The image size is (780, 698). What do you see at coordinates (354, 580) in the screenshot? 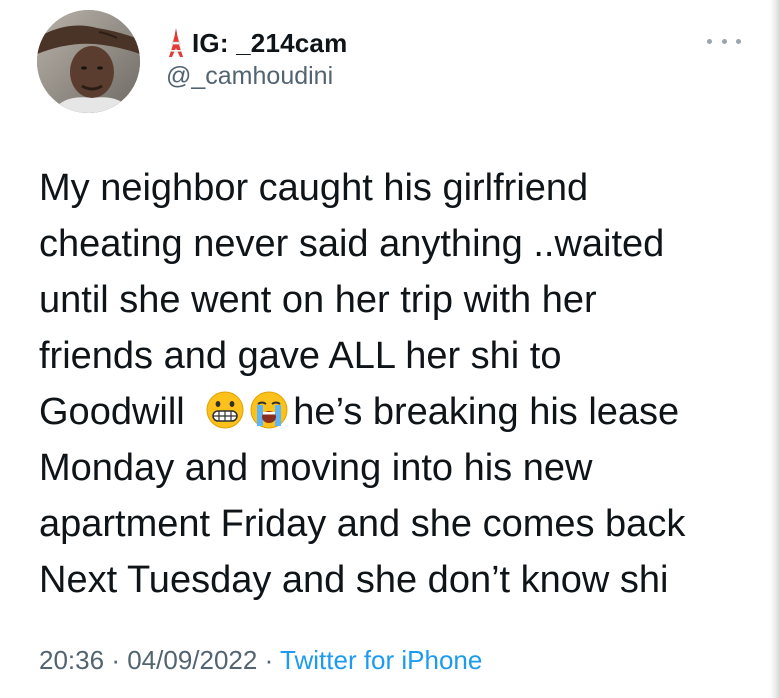
I see `tweet-line: Next Tuesday and she don’t know shi` at bounding box center [354, 580].